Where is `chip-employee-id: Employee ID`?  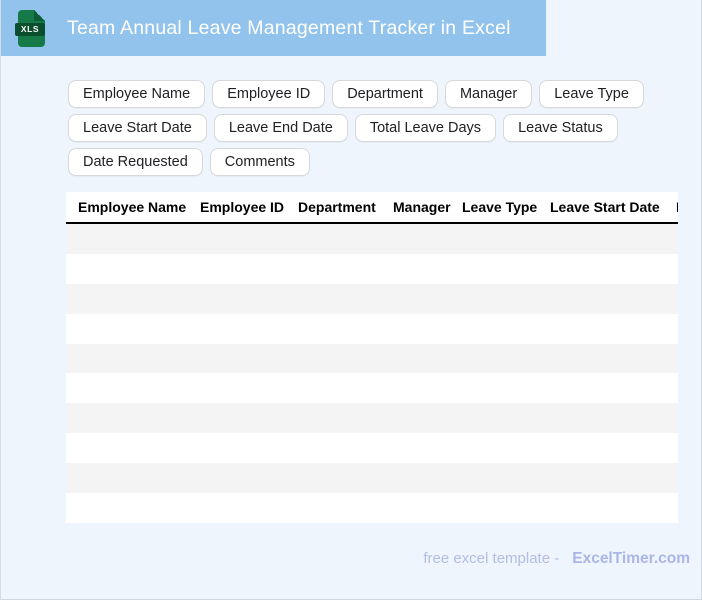
chip-employee-id: Employee ID is located at coordinates (269, 94).